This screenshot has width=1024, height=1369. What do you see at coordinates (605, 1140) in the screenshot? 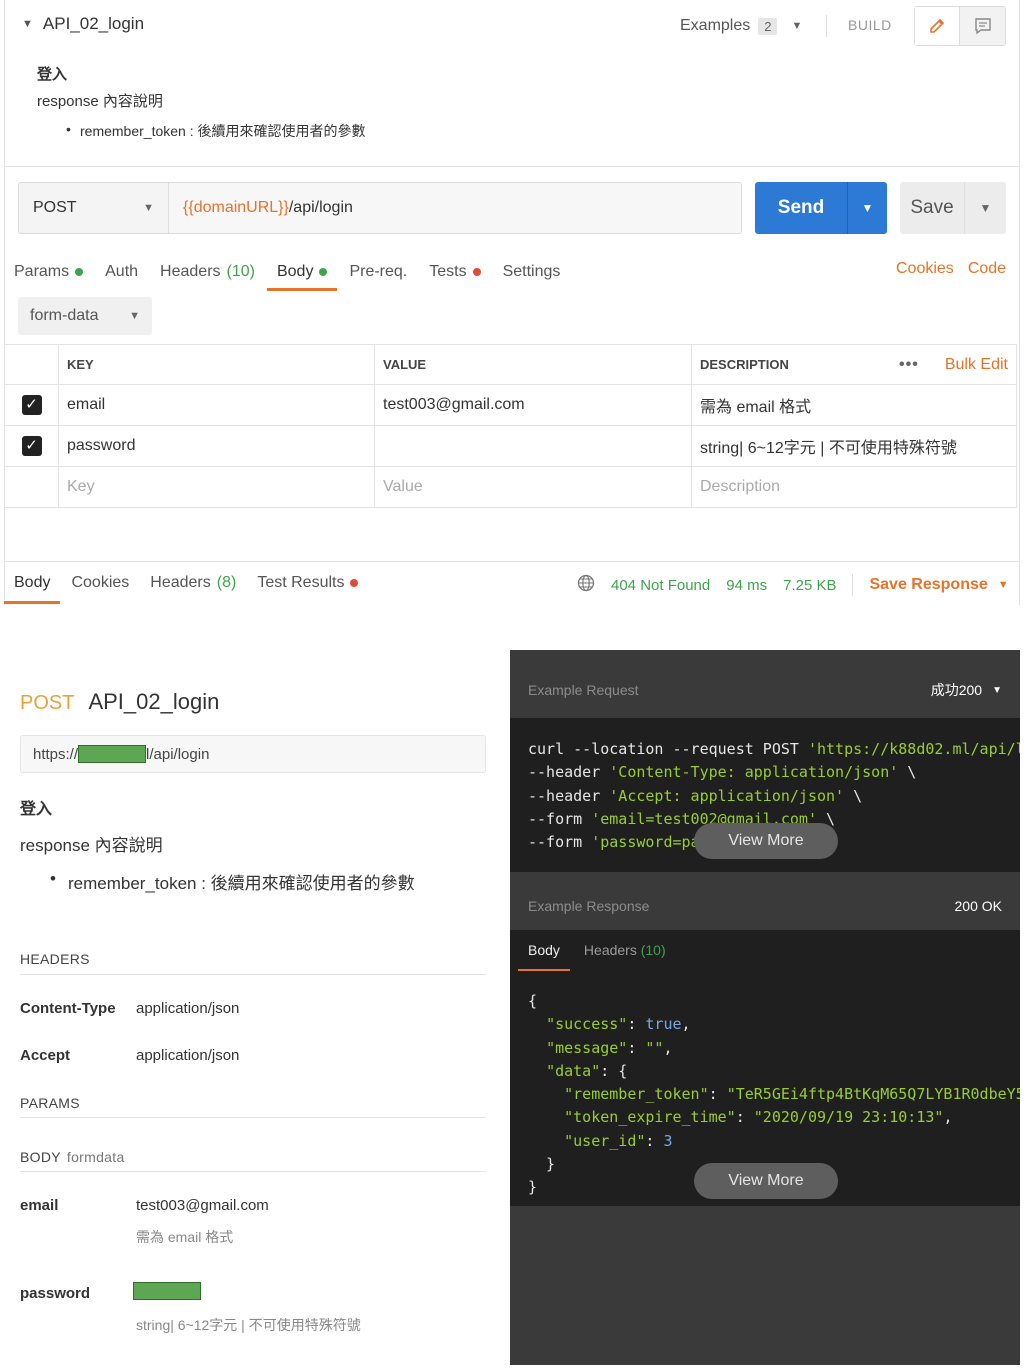
I see `json-key: "user_id"` at bounding box center [605, 1140].